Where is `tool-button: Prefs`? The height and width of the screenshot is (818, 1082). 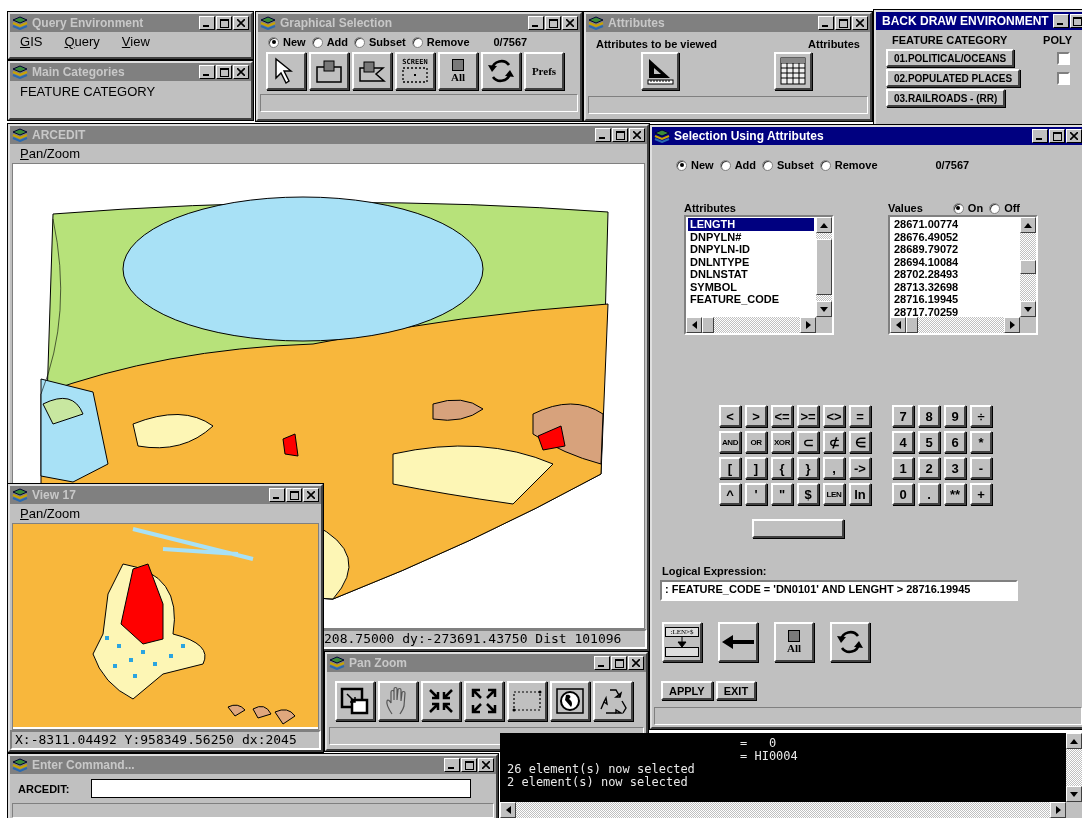 tool-button: Prefs is located at coordinates (544, 71).